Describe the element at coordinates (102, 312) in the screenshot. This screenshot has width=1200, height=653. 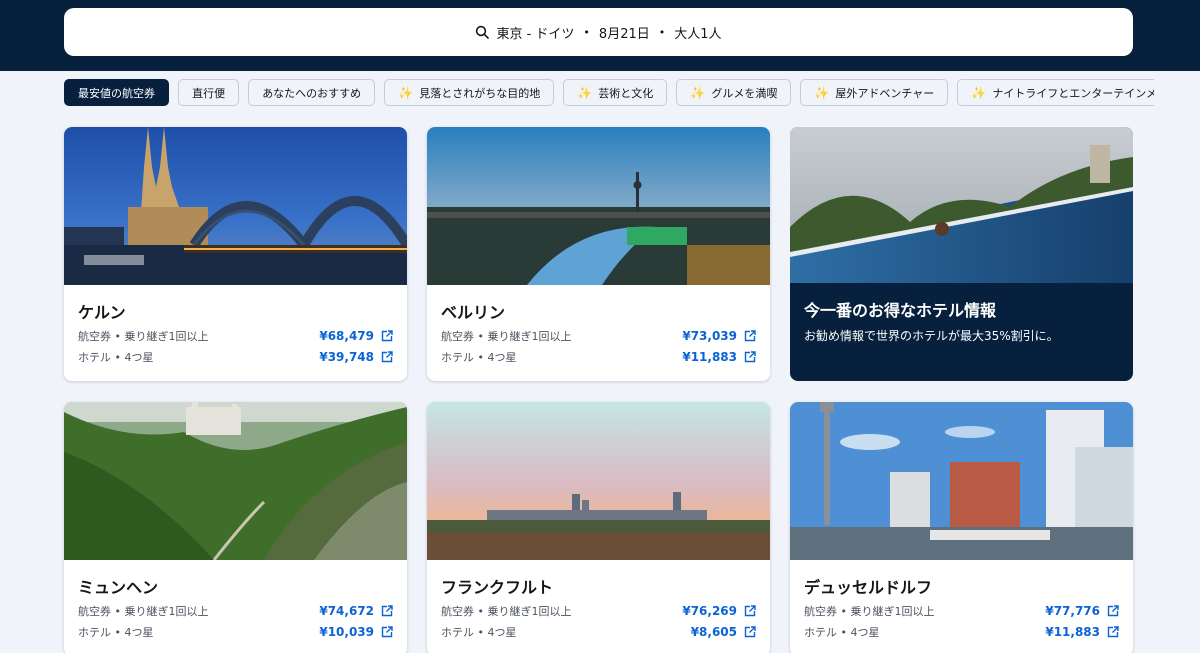
I see `city-name: ケルン` at that location.